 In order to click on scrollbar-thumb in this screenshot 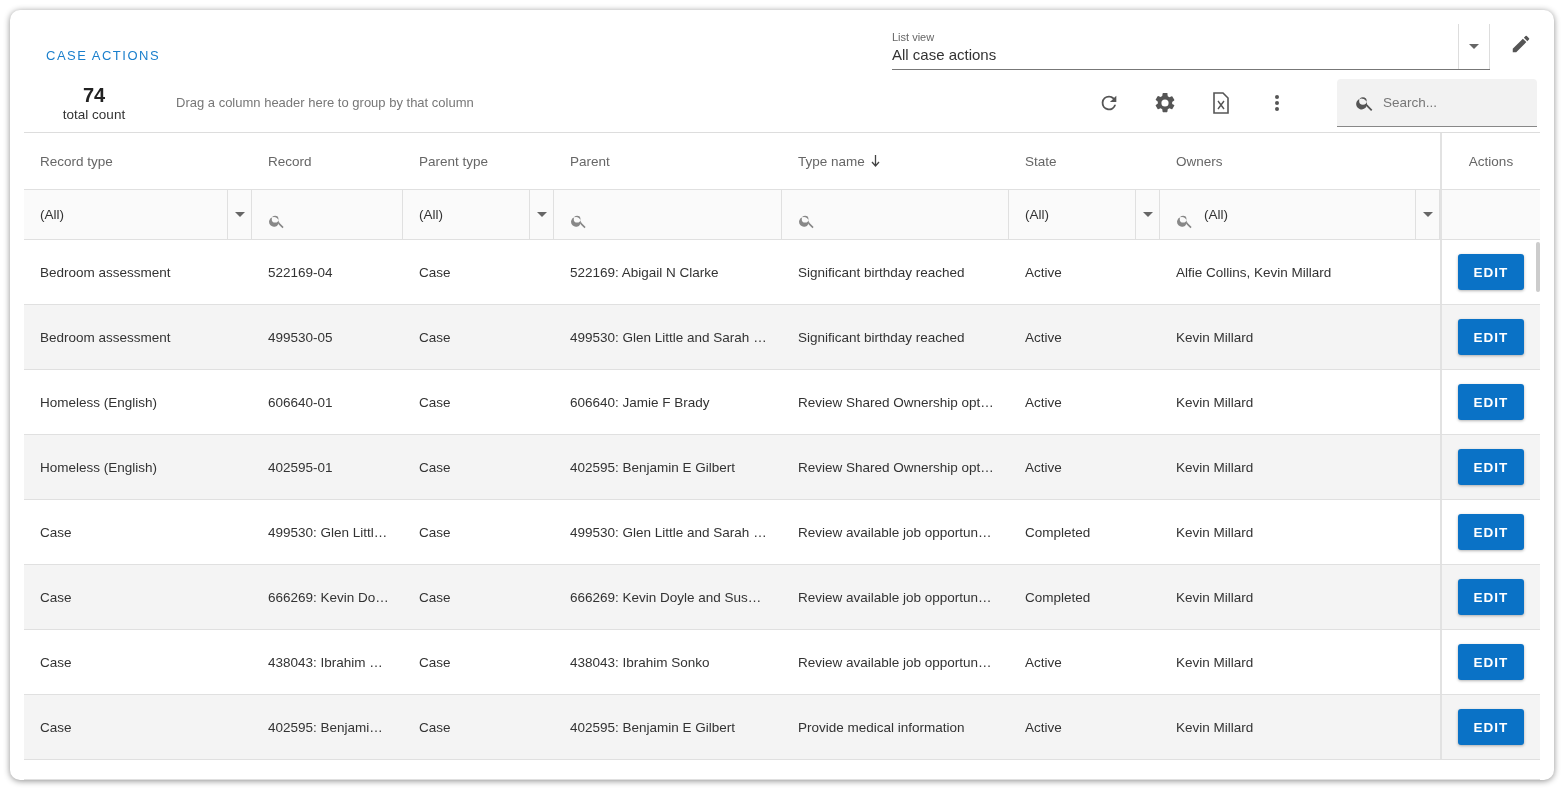, I will do `click(1538, 267)`.